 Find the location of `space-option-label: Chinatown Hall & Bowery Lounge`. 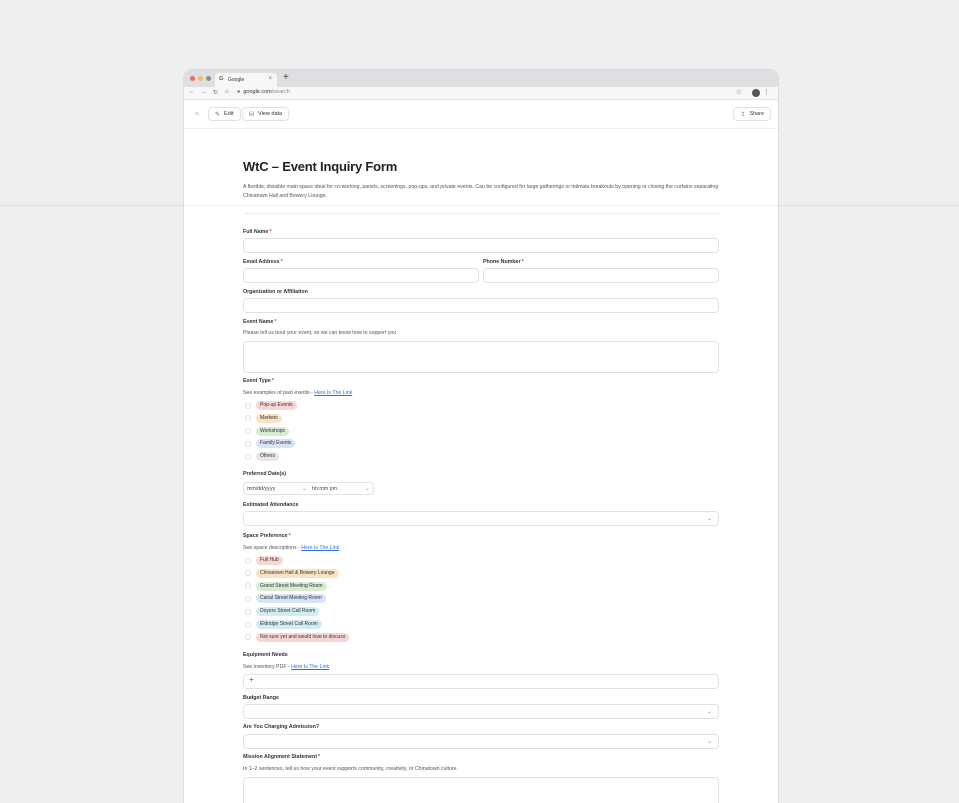

space-option-label: Chinatown Hall & Bowery Lounge is located at coordinates (297, 573).